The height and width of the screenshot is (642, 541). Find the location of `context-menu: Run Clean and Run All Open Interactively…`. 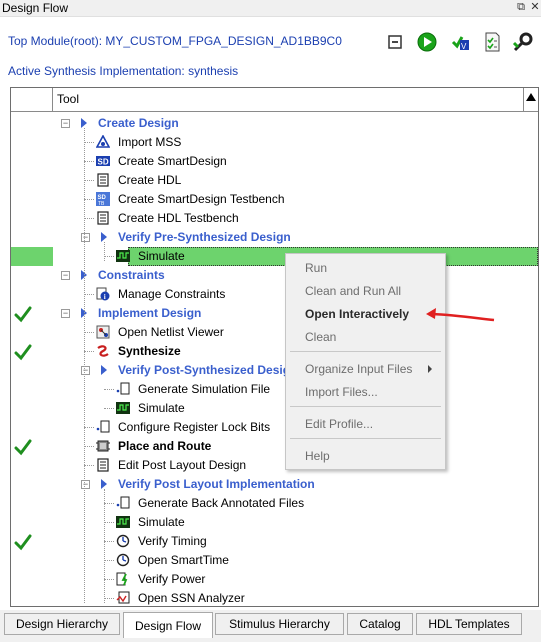

context-menu: Run Clean and Run All Open Interactively… is located at coordinates (365, 361).